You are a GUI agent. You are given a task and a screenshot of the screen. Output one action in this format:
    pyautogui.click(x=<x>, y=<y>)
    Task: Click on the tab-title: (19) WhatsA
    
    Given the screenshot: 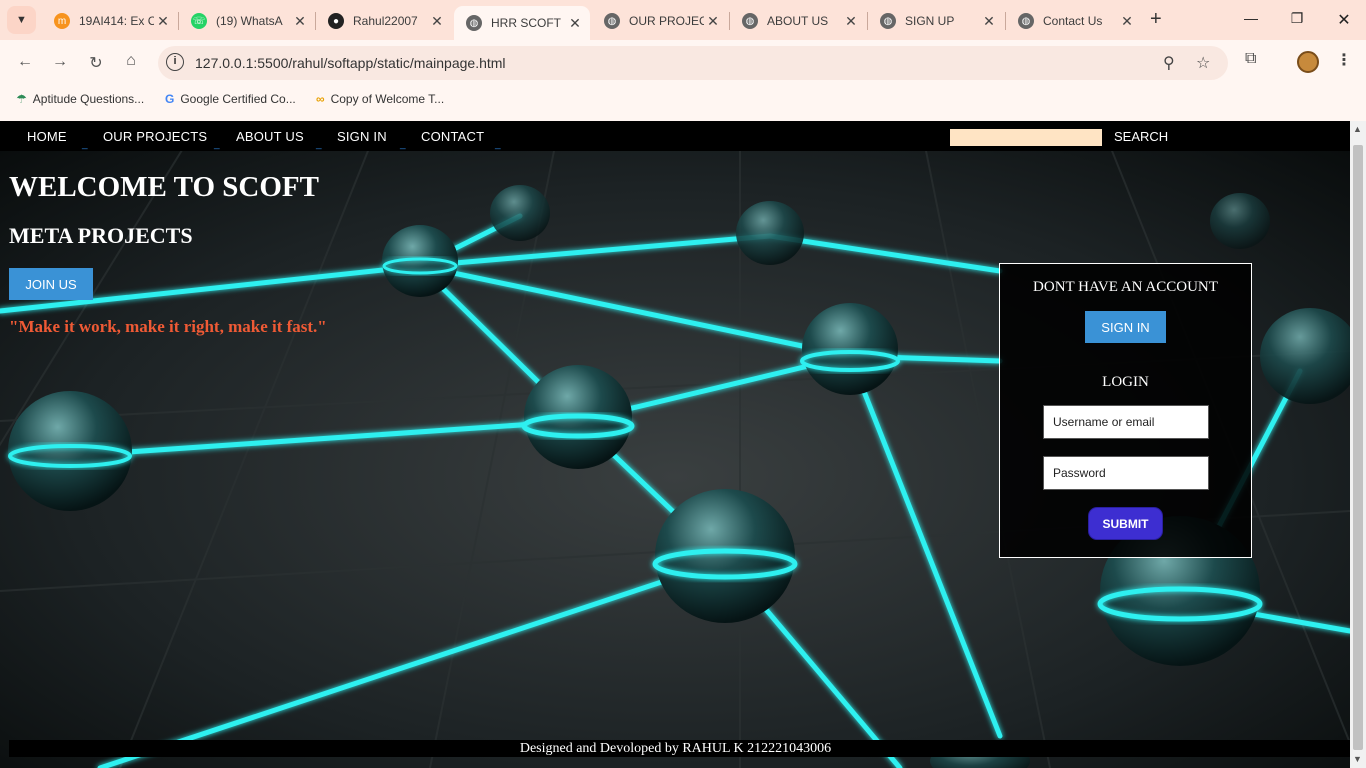 What is the action you would take?
    pyautogui.click(x=249, y=21)
    